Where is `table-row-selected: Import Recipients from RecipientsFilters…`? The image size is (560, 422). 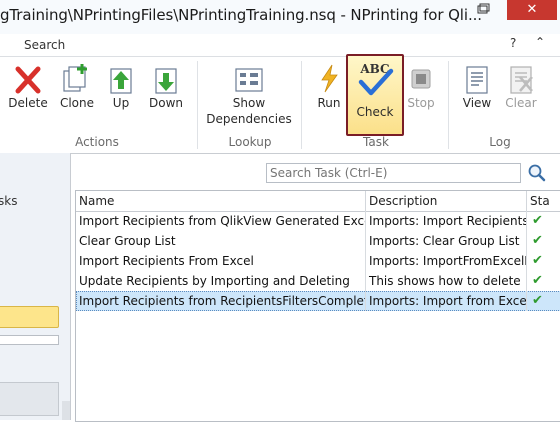 table-row-selected: Import Recipients from RecipientsFilters… is located at coordinates (318, 301).